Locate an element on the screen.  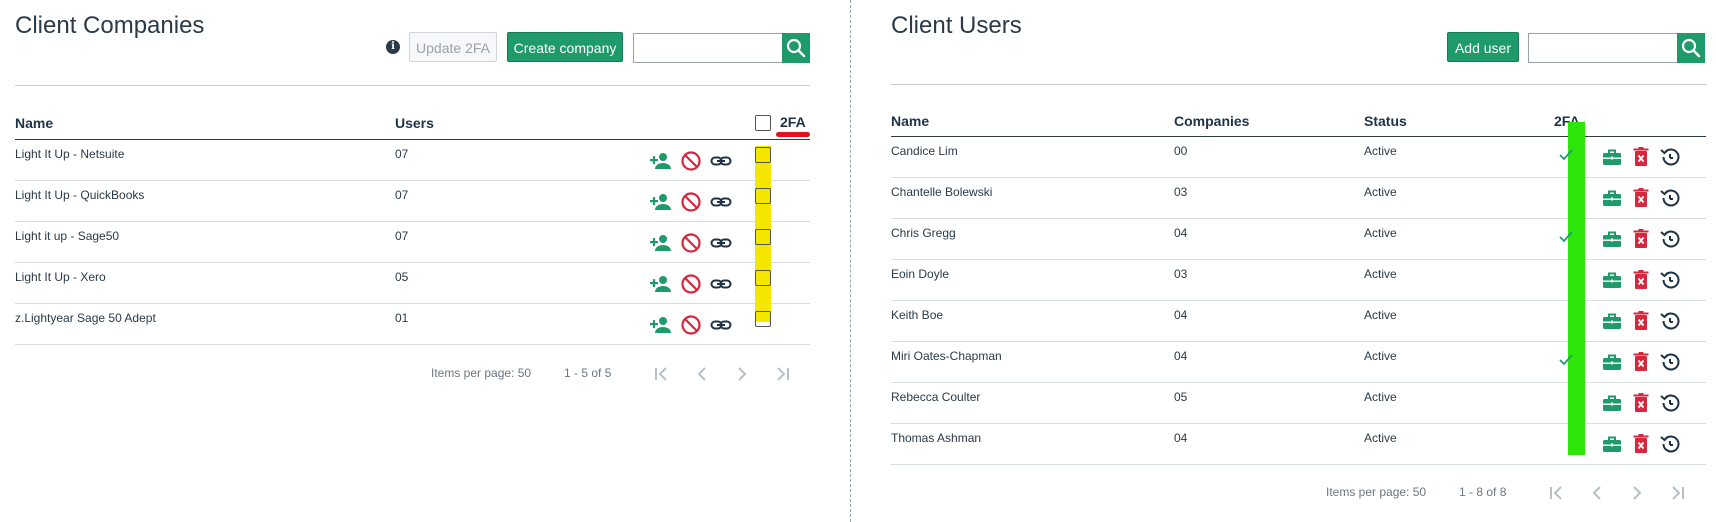
user-name: Rebecca Coulter is located at coordinates (935, 397).